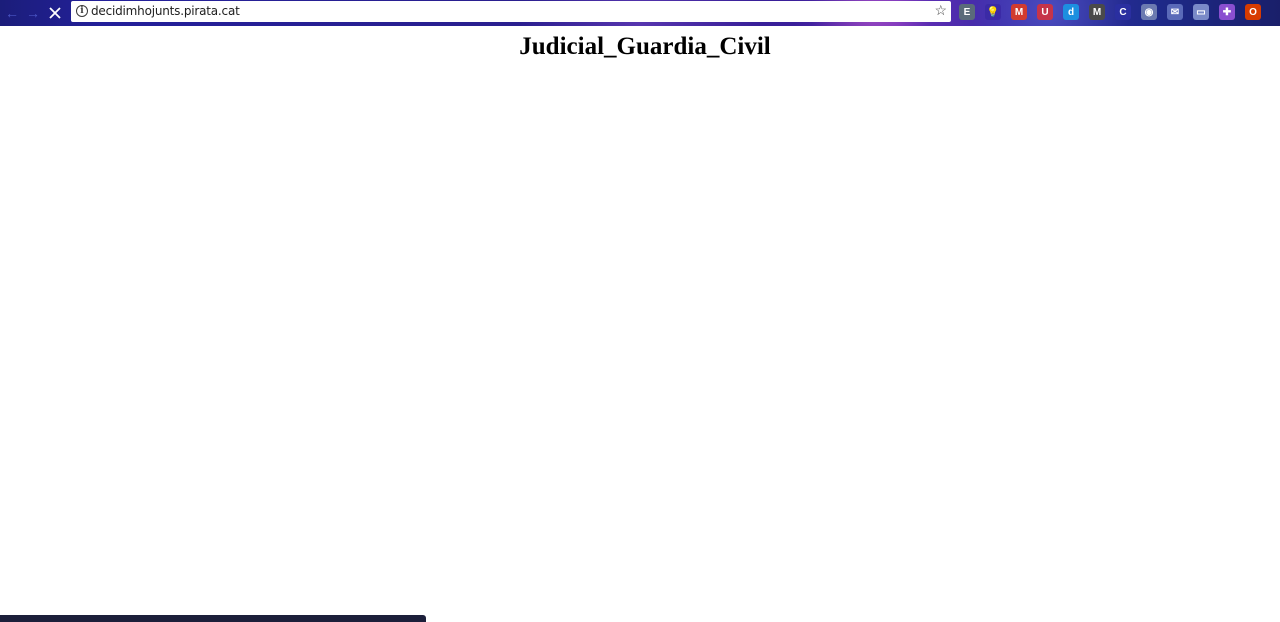 The image size is (1280, 622). What do you see at coordinates (1175, 12) in the screenshot?
I see `mail-extension-icon: ✉` at bounding box center [1175, 12].